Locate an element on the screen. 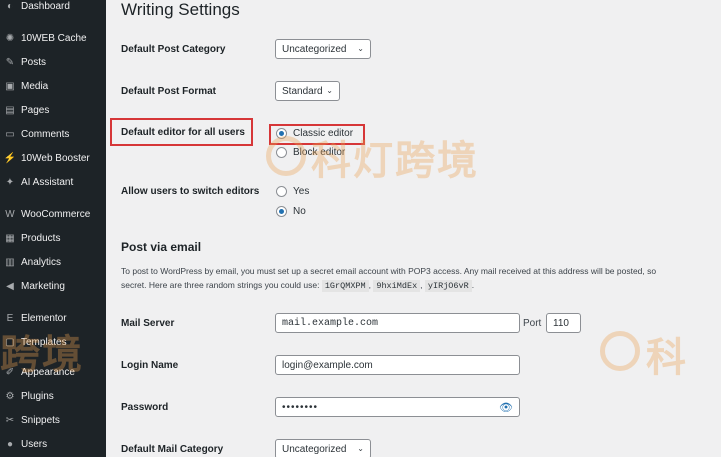 This screenshot has width=721, height=457. sidebar-item-label: Templates is located at coordinates (44, 342).